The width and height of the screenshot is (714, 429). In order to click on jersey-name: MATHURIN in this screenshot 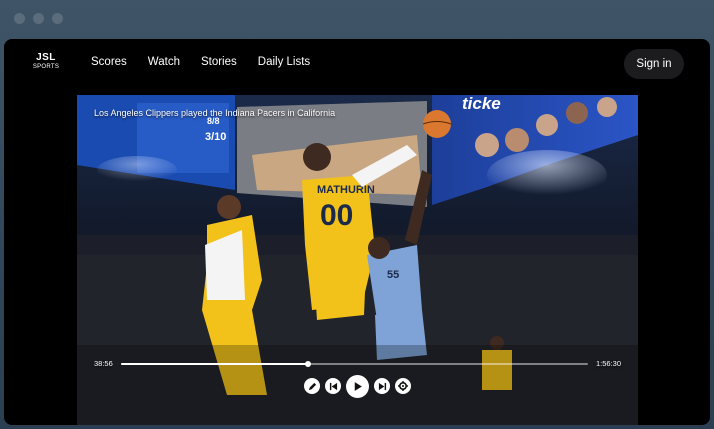, I will do `click(346, 190)`.